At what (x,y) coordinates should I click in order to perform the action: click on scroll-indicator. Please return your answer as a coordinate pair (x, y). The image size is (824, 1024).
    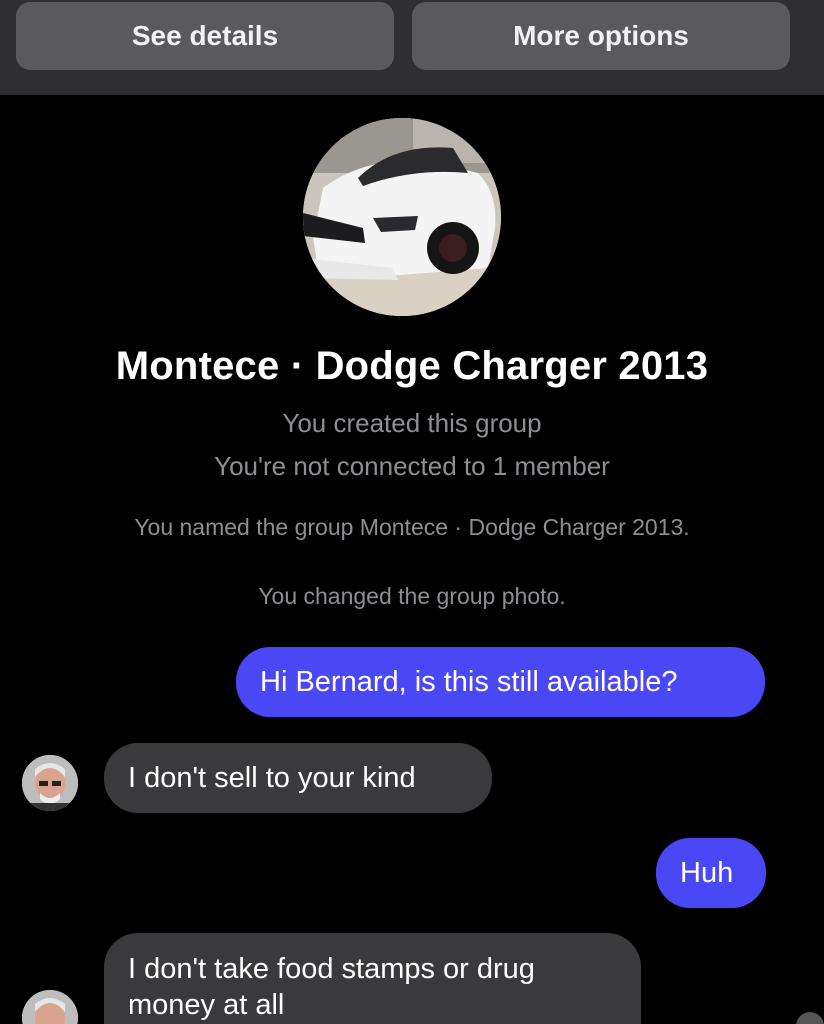
    Looking at the image, I should click on (810, 1018).